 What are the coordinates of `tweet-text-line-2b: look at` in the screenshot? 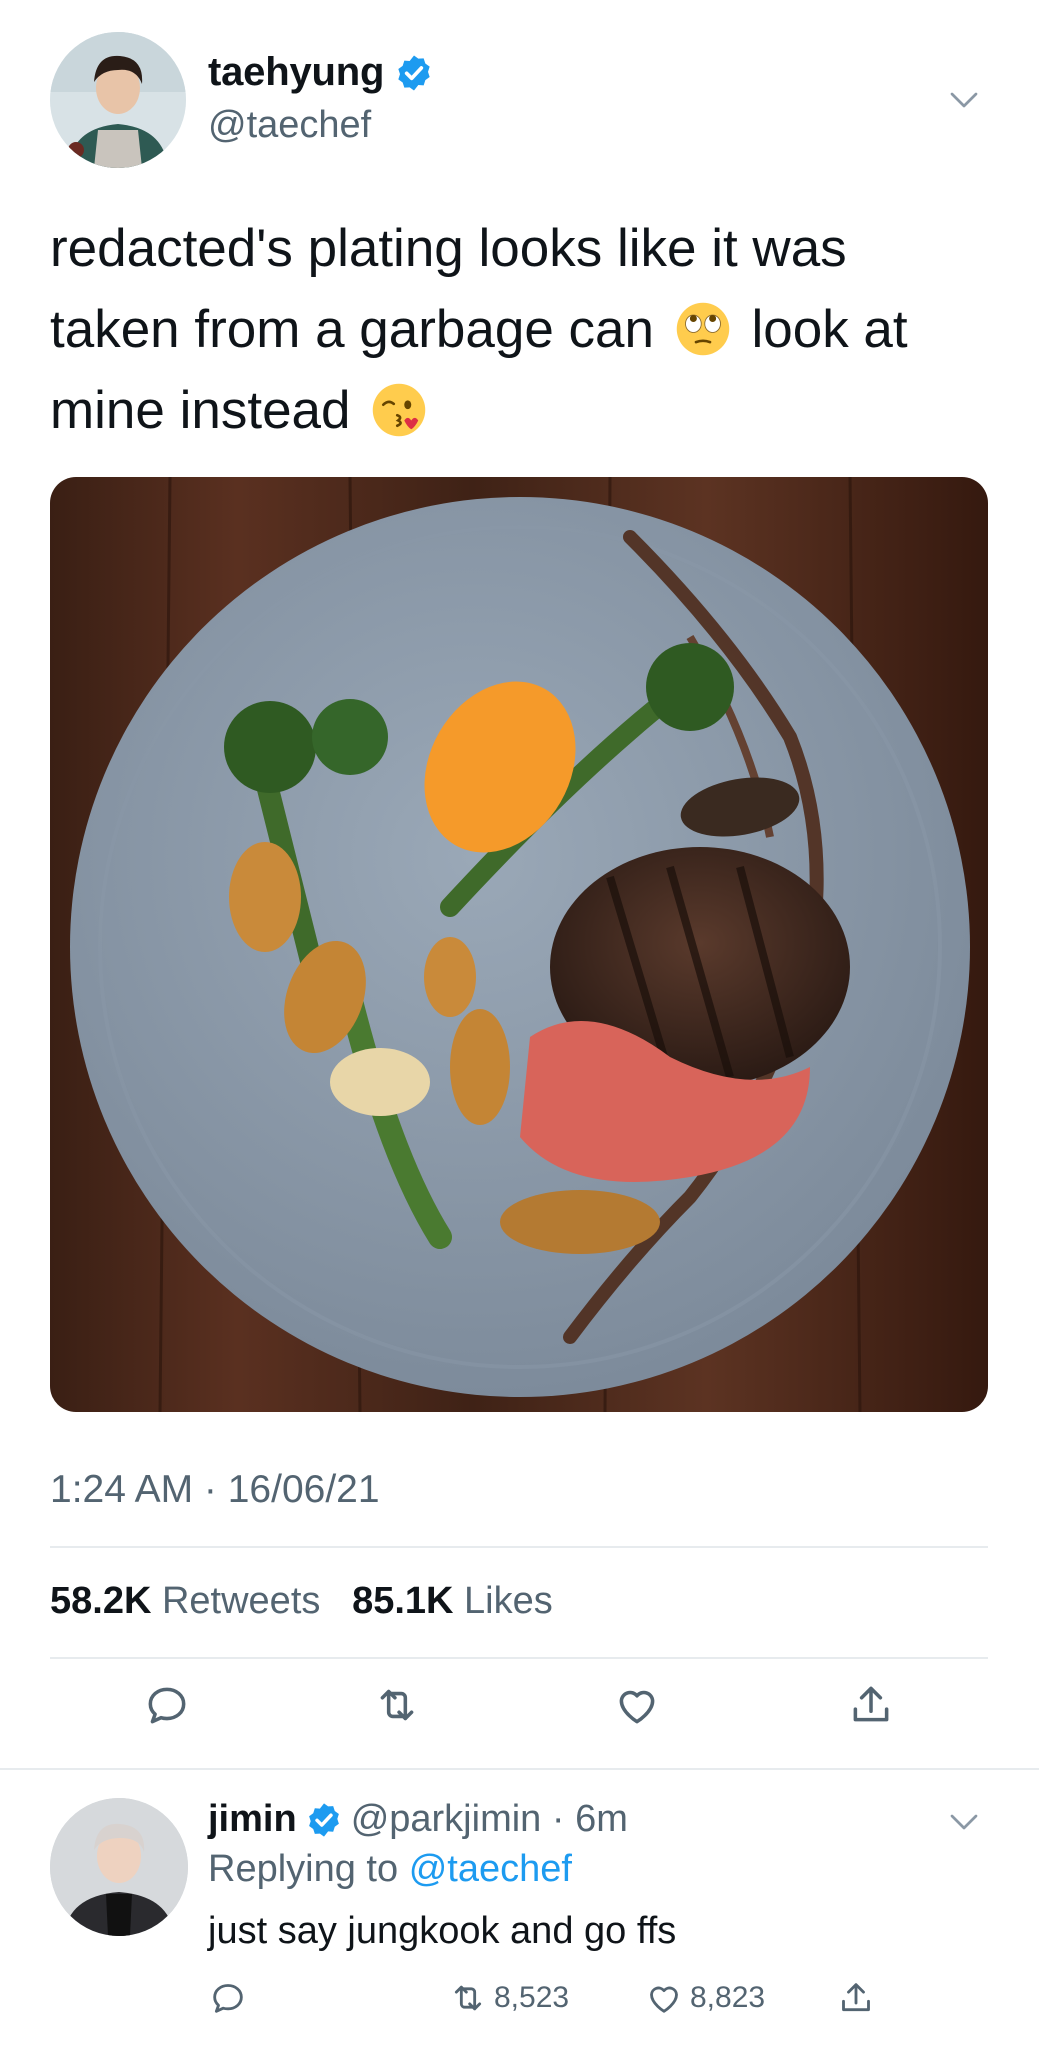 It's located at (829, 329).